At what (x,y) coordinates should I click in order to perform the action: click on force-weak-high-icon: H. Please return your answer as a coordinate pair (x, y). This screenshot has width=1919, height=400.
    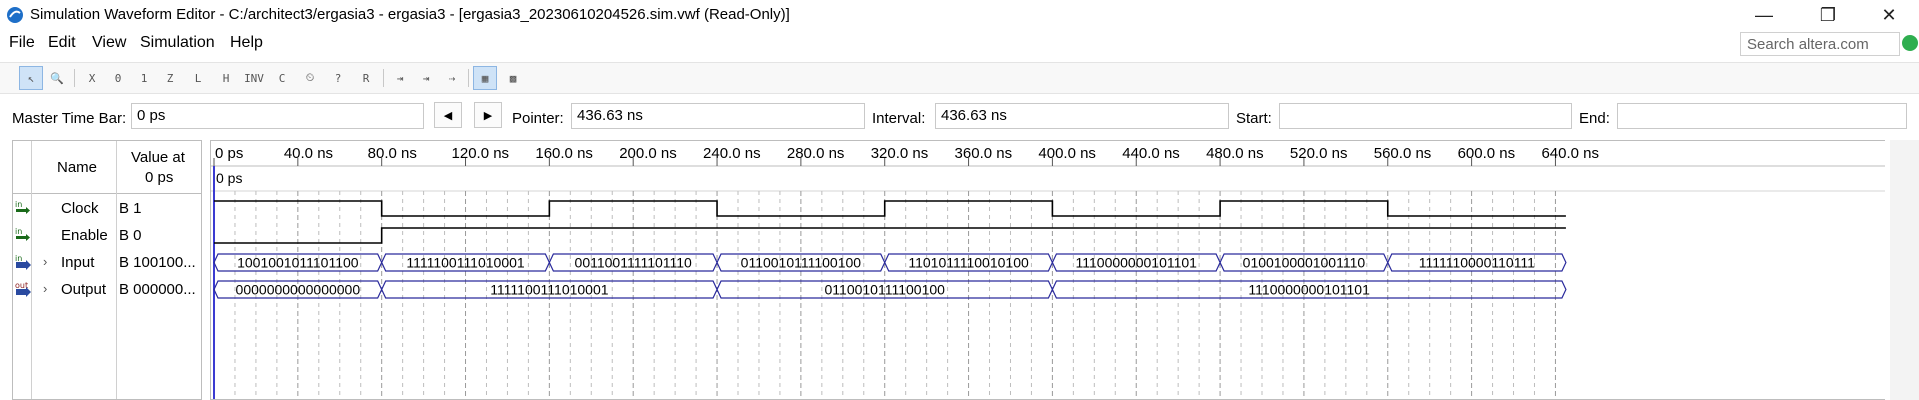
    Looking at the image, I should click on (226, 78).